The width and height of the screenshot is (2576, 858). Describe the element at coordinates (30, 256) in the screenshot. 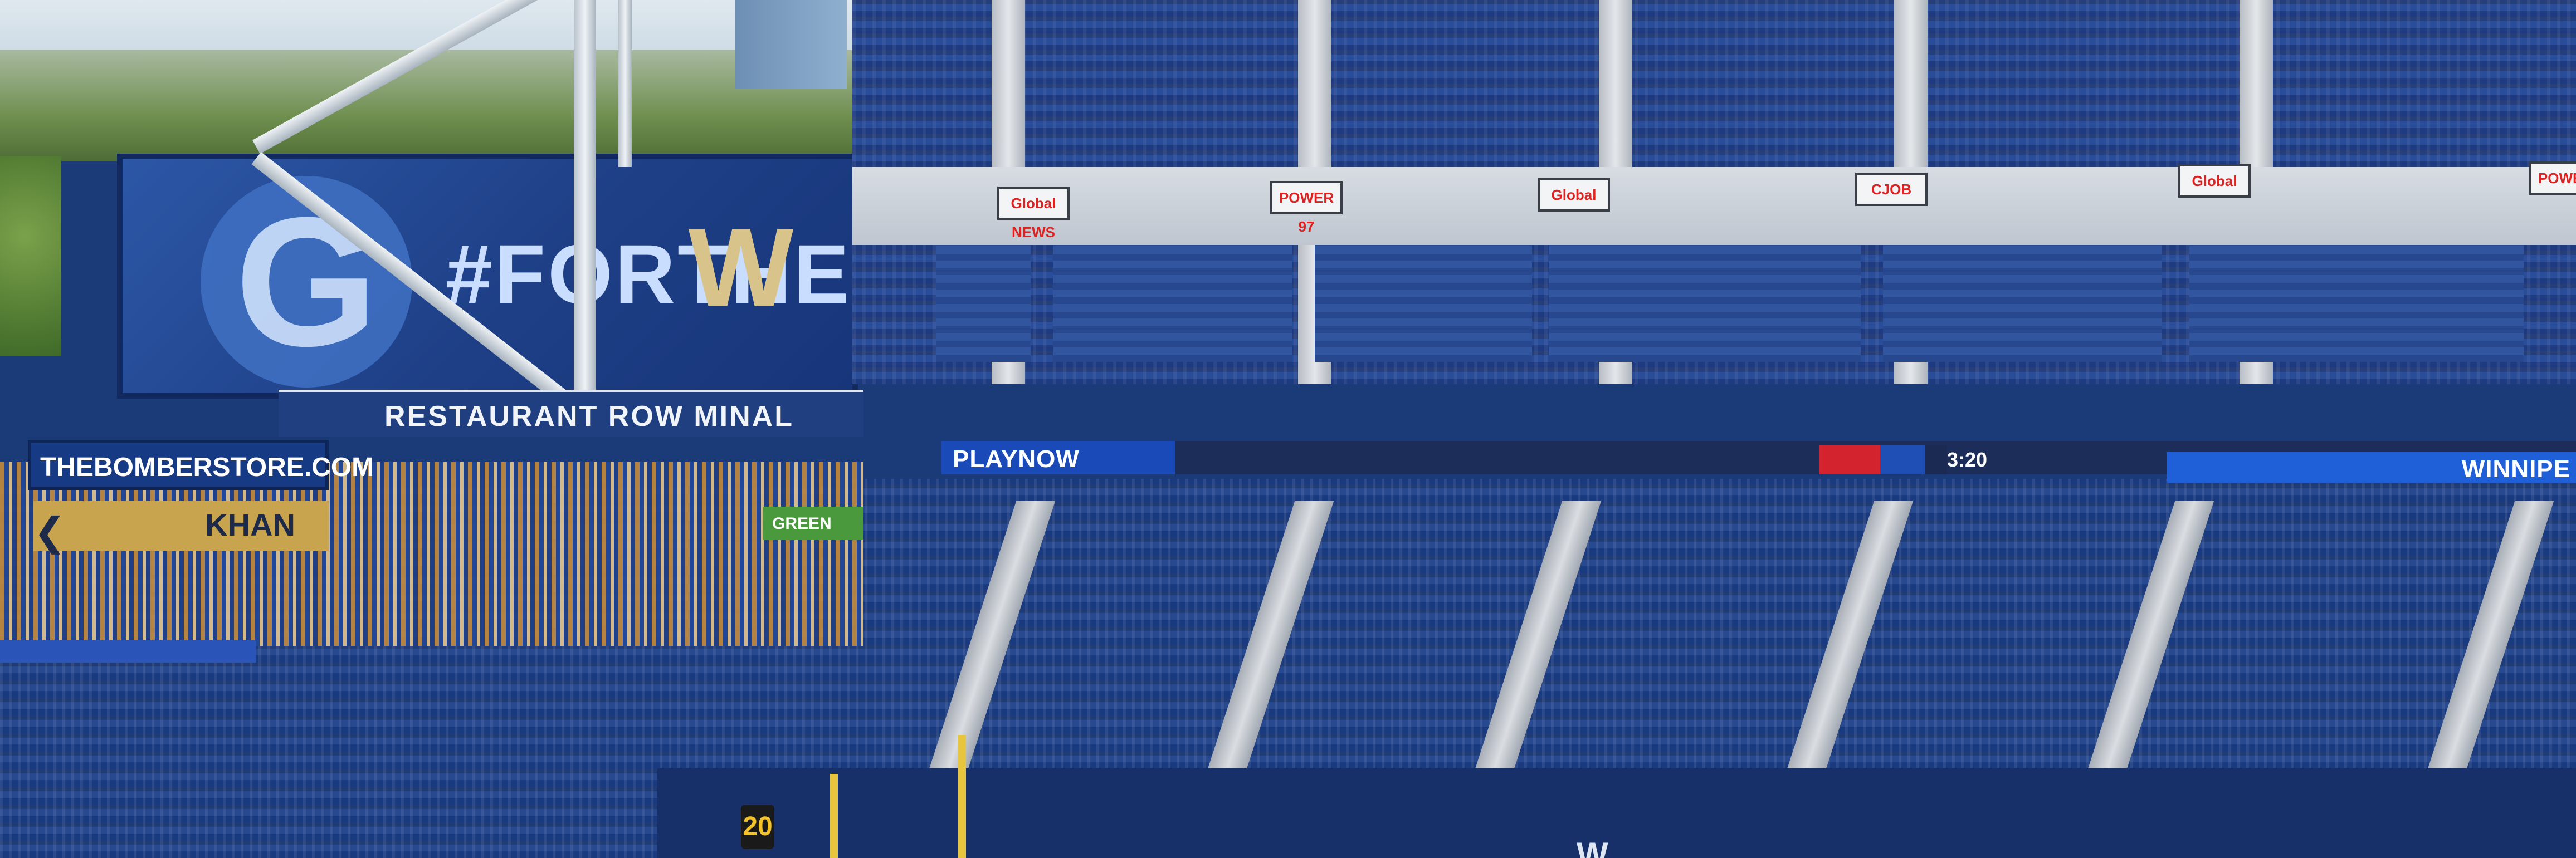

I see `tree` at that location.